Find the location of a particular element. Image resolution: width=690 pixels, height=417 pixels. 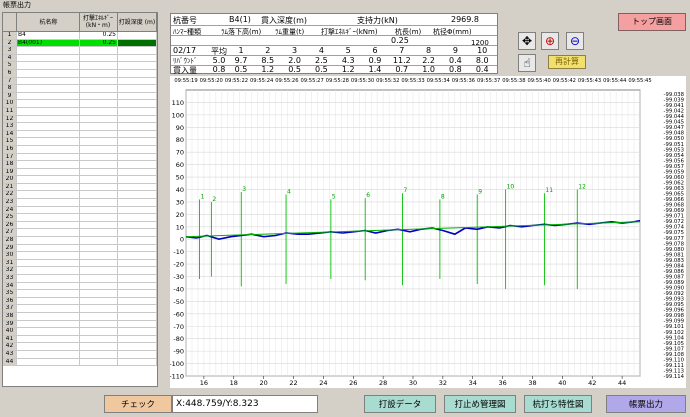

stop-chart-button: 打止め管理図 is located at coordinates (480, 404).